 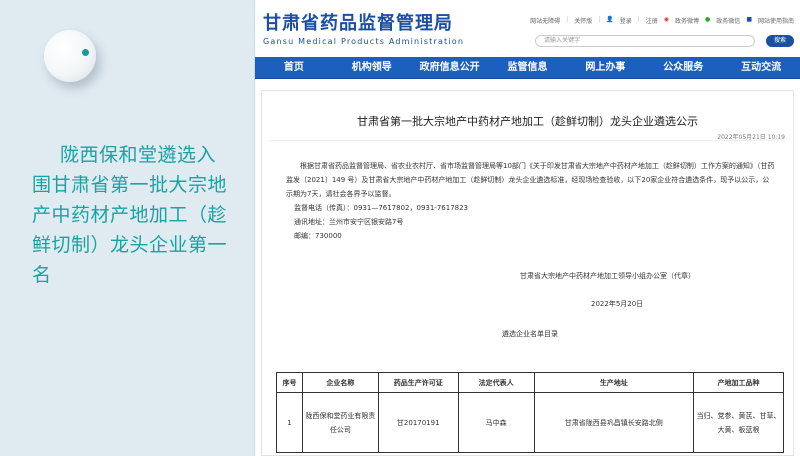 I want to click on slide-headline: 陇西保和堂遴选入围甘肃省第一批大宗地产中药材产地加工（趁鲜切制）龙头企业第一名, so click(x=130, y=215).